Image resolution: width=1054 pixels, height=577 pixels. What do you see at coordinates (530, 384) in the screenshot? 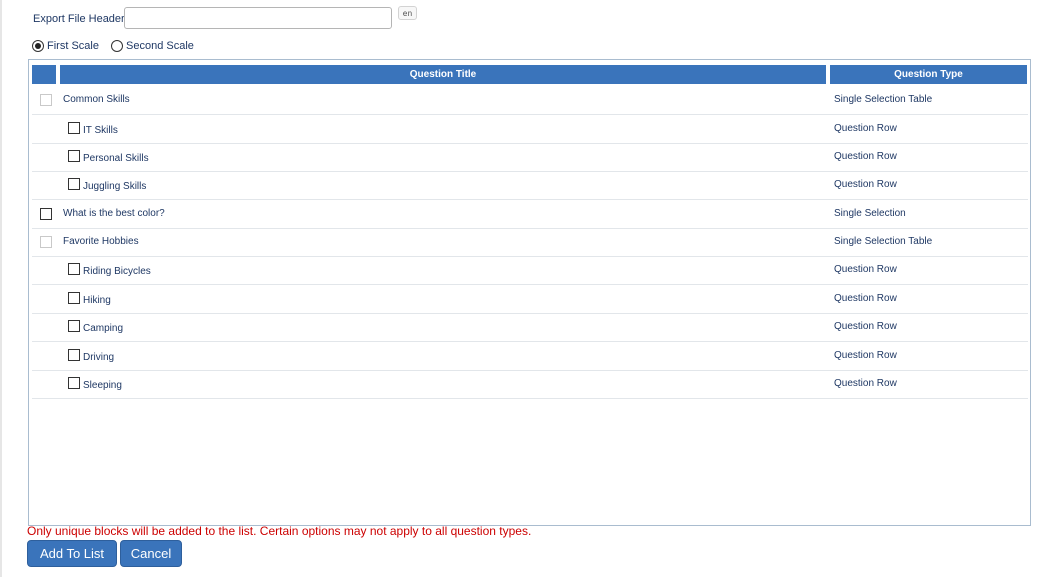
I see `table-row: Sleeping Question Row` at bounding box center [530, 384].